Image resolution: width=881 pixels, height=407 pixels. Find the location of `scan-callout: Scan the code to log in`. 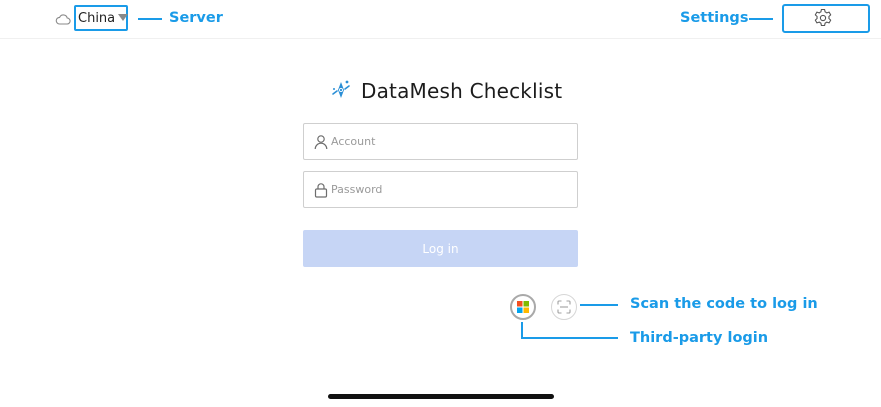

scan-callout: Scan the code to log in is located at coordinates (724, 304).